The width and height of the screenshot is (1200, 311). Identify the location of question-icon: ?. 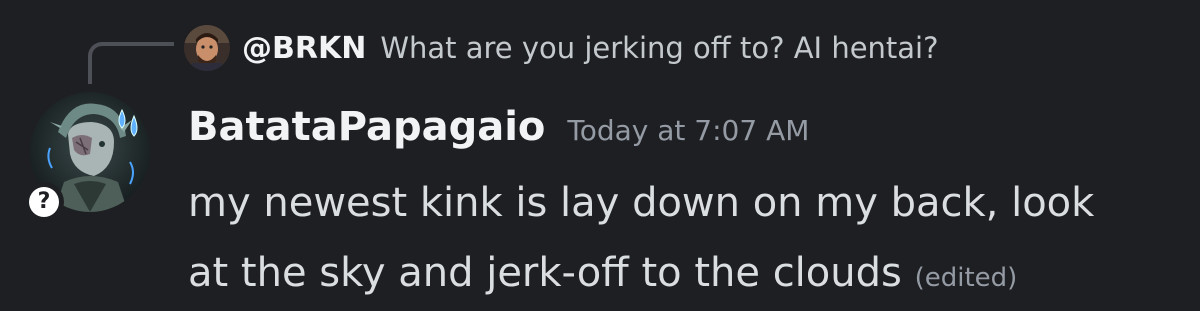
(44, 202).